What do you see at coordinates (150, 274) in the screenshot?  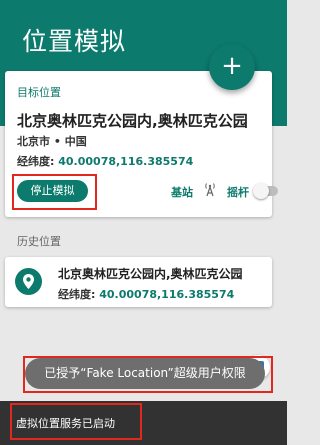 I see `history-place-name: 北京奥林匹克公园内,奥林匹克公园` at bounding box center [150, 274].